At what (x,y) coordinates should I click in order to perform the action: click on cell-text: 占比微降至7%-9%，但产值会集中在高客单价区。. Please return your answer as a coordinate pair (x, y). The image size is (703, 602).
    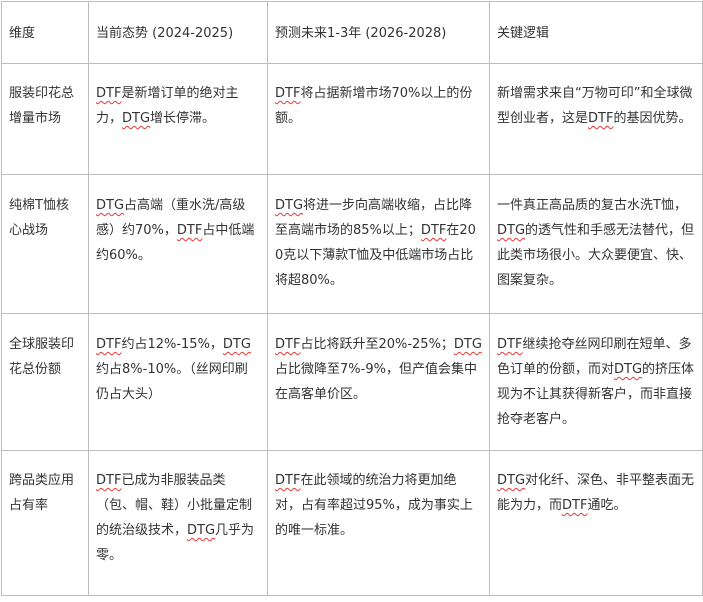
    Looking at the image, I should click on (376, 382).